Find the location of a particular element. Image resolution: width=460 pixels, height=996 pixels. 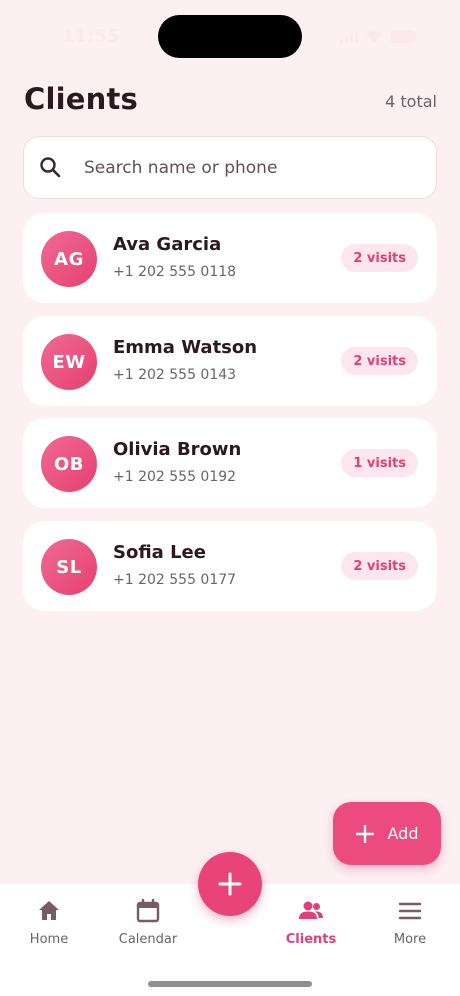

home-indicator is located at coordinates (230, 984).